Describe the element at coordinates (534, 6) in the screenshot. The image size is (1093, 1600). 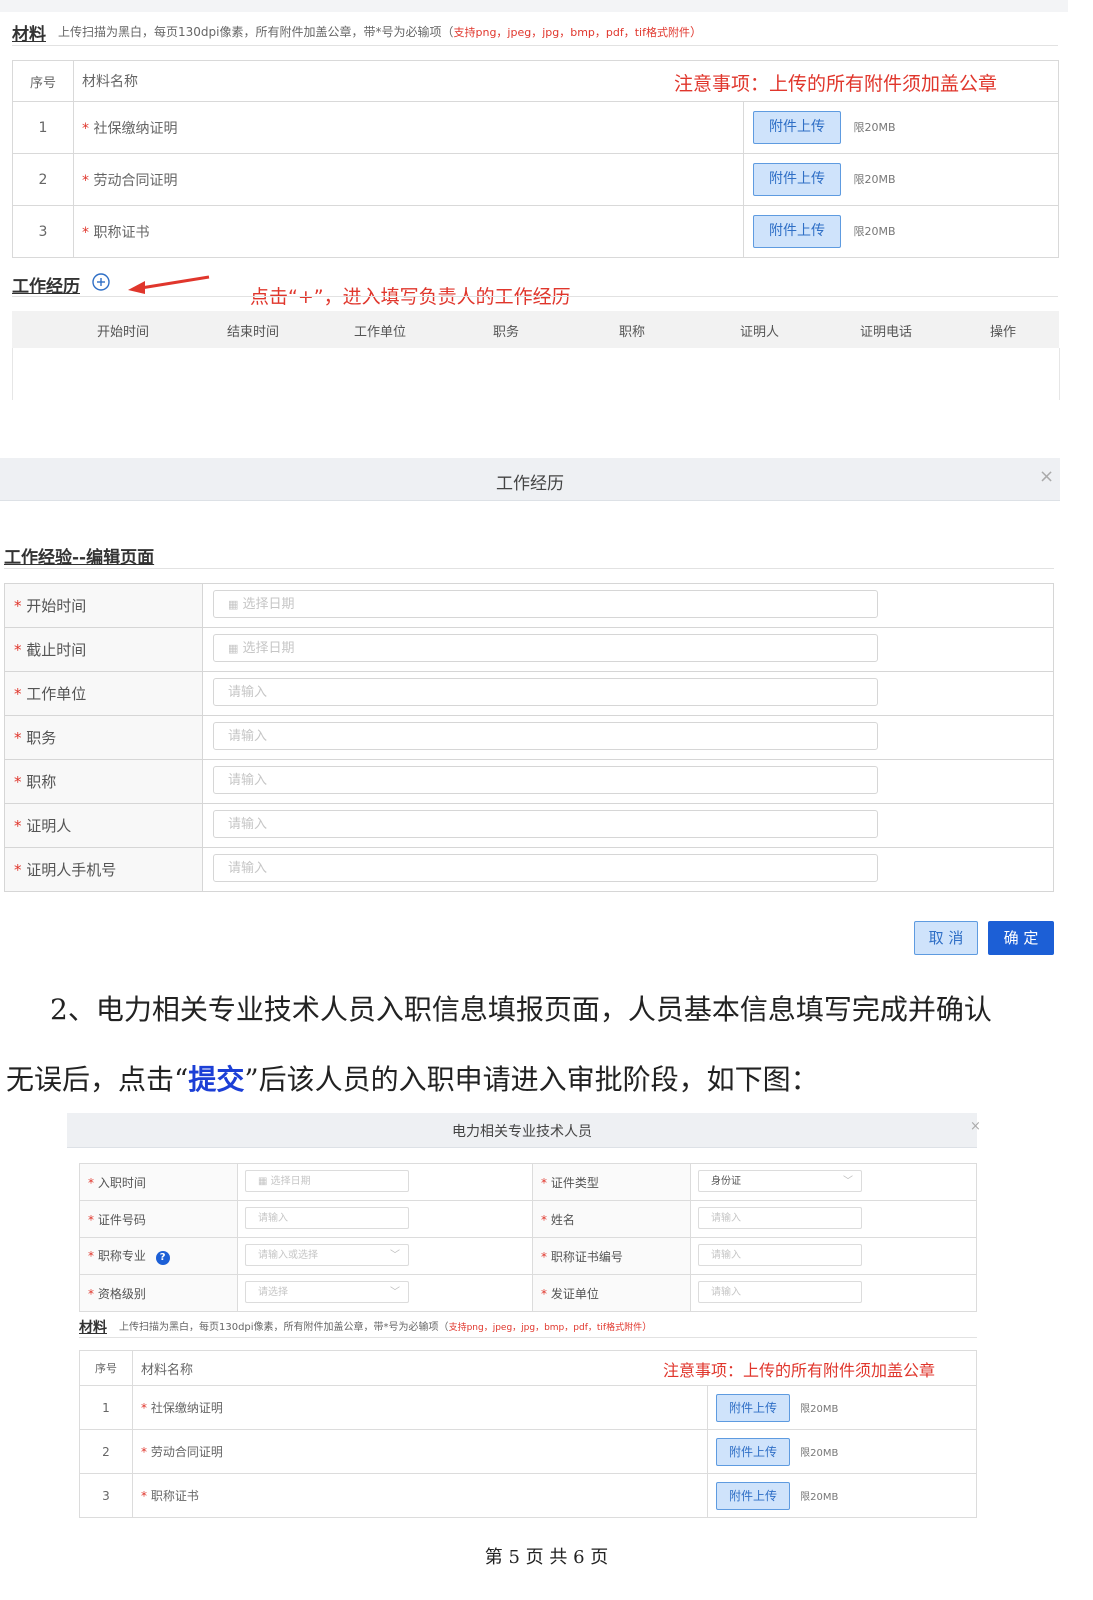
I see `top-strip` at that location.